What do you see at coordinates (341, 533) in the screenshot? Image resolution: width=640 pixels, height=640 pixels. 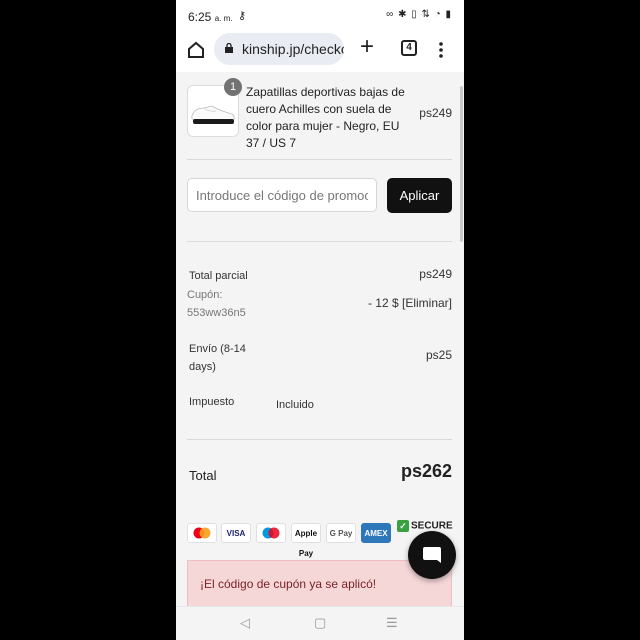 I see `google-pay-icon: G Pay` at bounding box center [341, 533].